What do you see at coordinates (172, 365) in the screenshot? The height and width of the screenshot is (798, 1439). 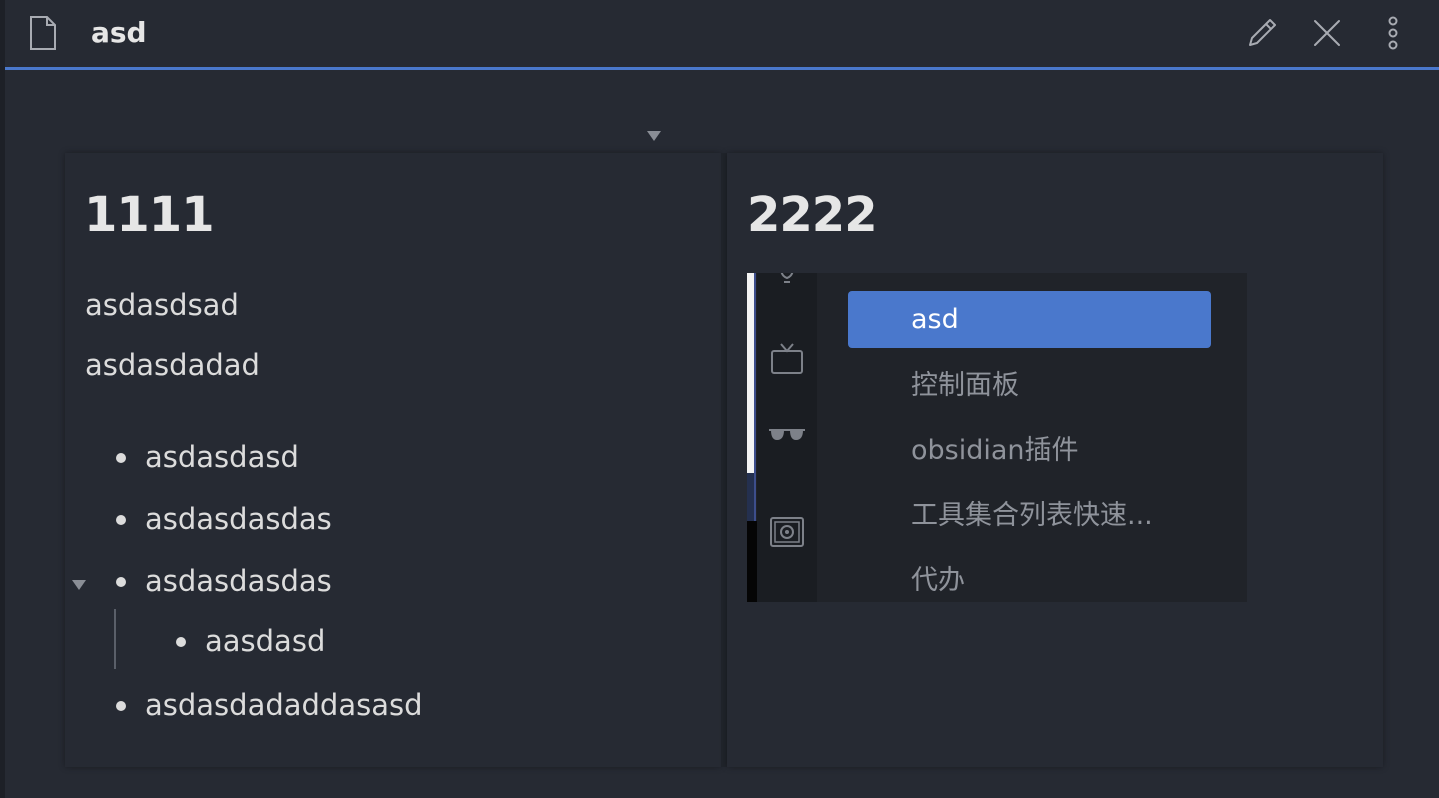 I see `paragraph: asdasdadad` at bounding box center [172, 365].